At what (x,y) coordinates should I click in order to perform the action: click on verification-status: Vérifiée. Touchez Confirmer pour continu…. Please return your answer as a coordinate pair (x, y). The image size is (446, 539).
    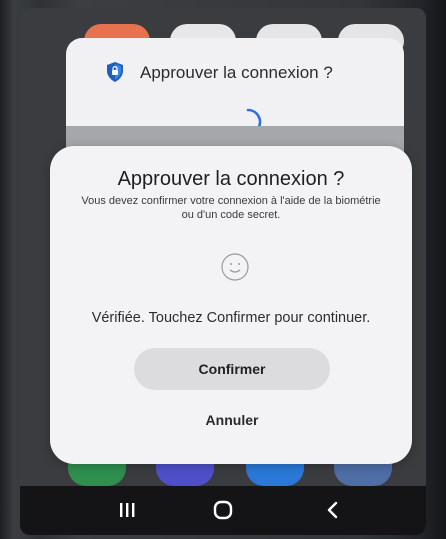
    Looking at the image, I should click on (231, 318).